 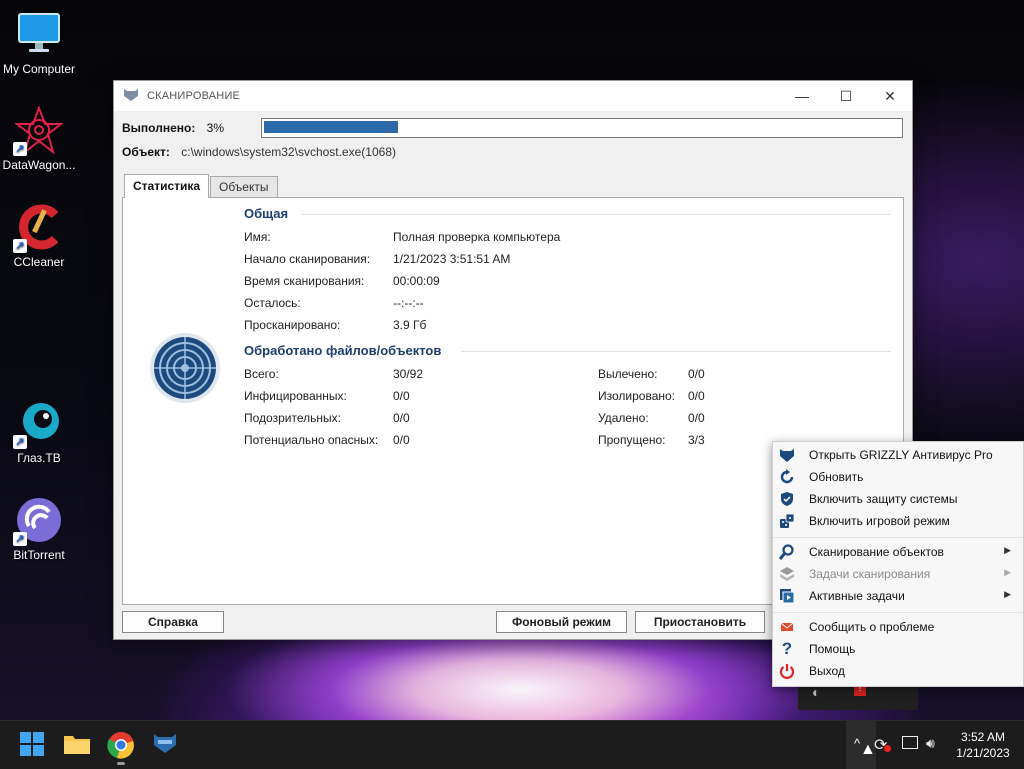 What do you see at coordinates (983, 745) in the screenshot?
I see `clock: 3:52 AM 1/21/2023` at bounding box center [983, 745].